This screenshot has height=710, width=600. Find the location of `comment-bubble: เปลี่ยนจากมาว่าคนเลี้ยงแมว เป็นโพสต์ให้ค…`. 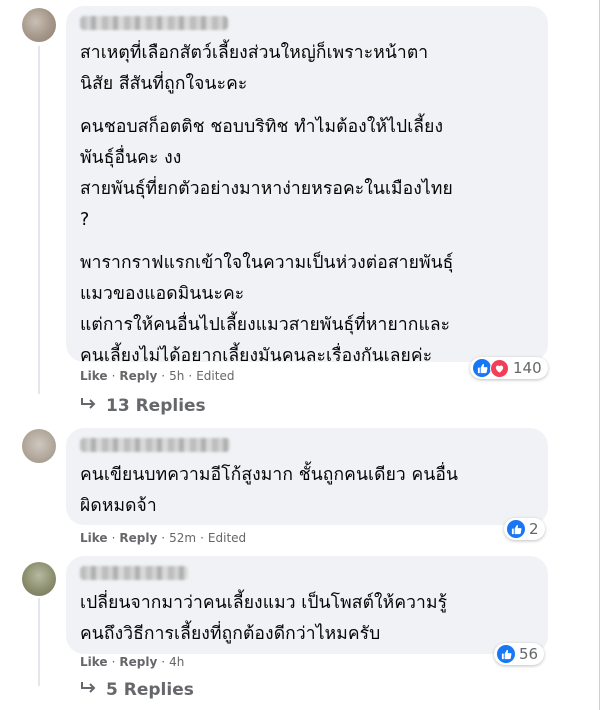

comment-bubble: เปลี่ยนจากมาว่าคนเลี้ยงแมว เป็นโพสต์ให้ค… is located at coordinates (307, 605).